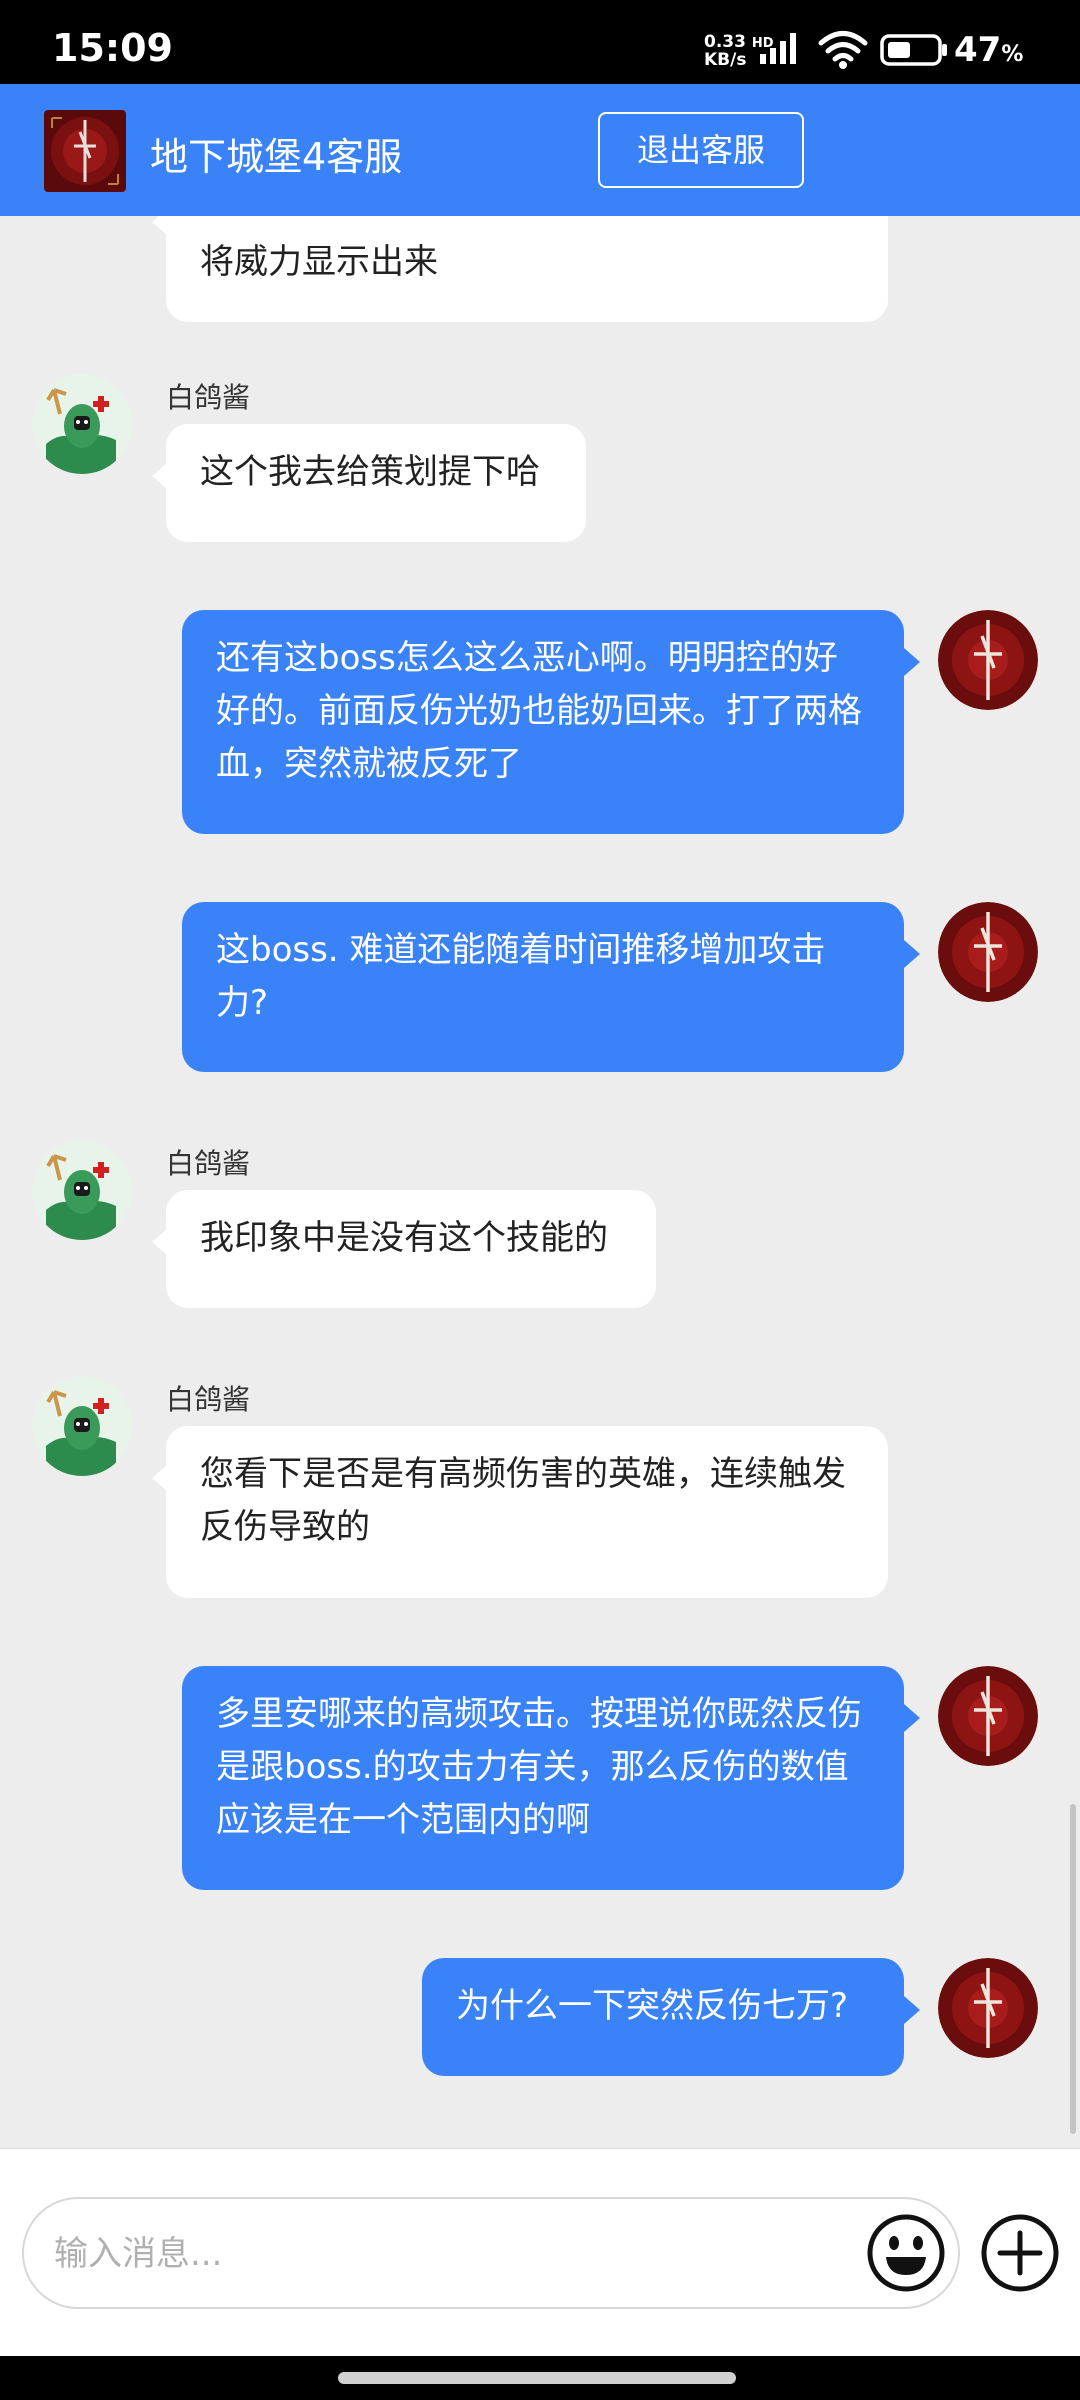  What do you see at coordinates (404, 1238) in the screenshot?
I see `message-text: 我印象中是没有这个技能的` at bounding box center [404, 1238].